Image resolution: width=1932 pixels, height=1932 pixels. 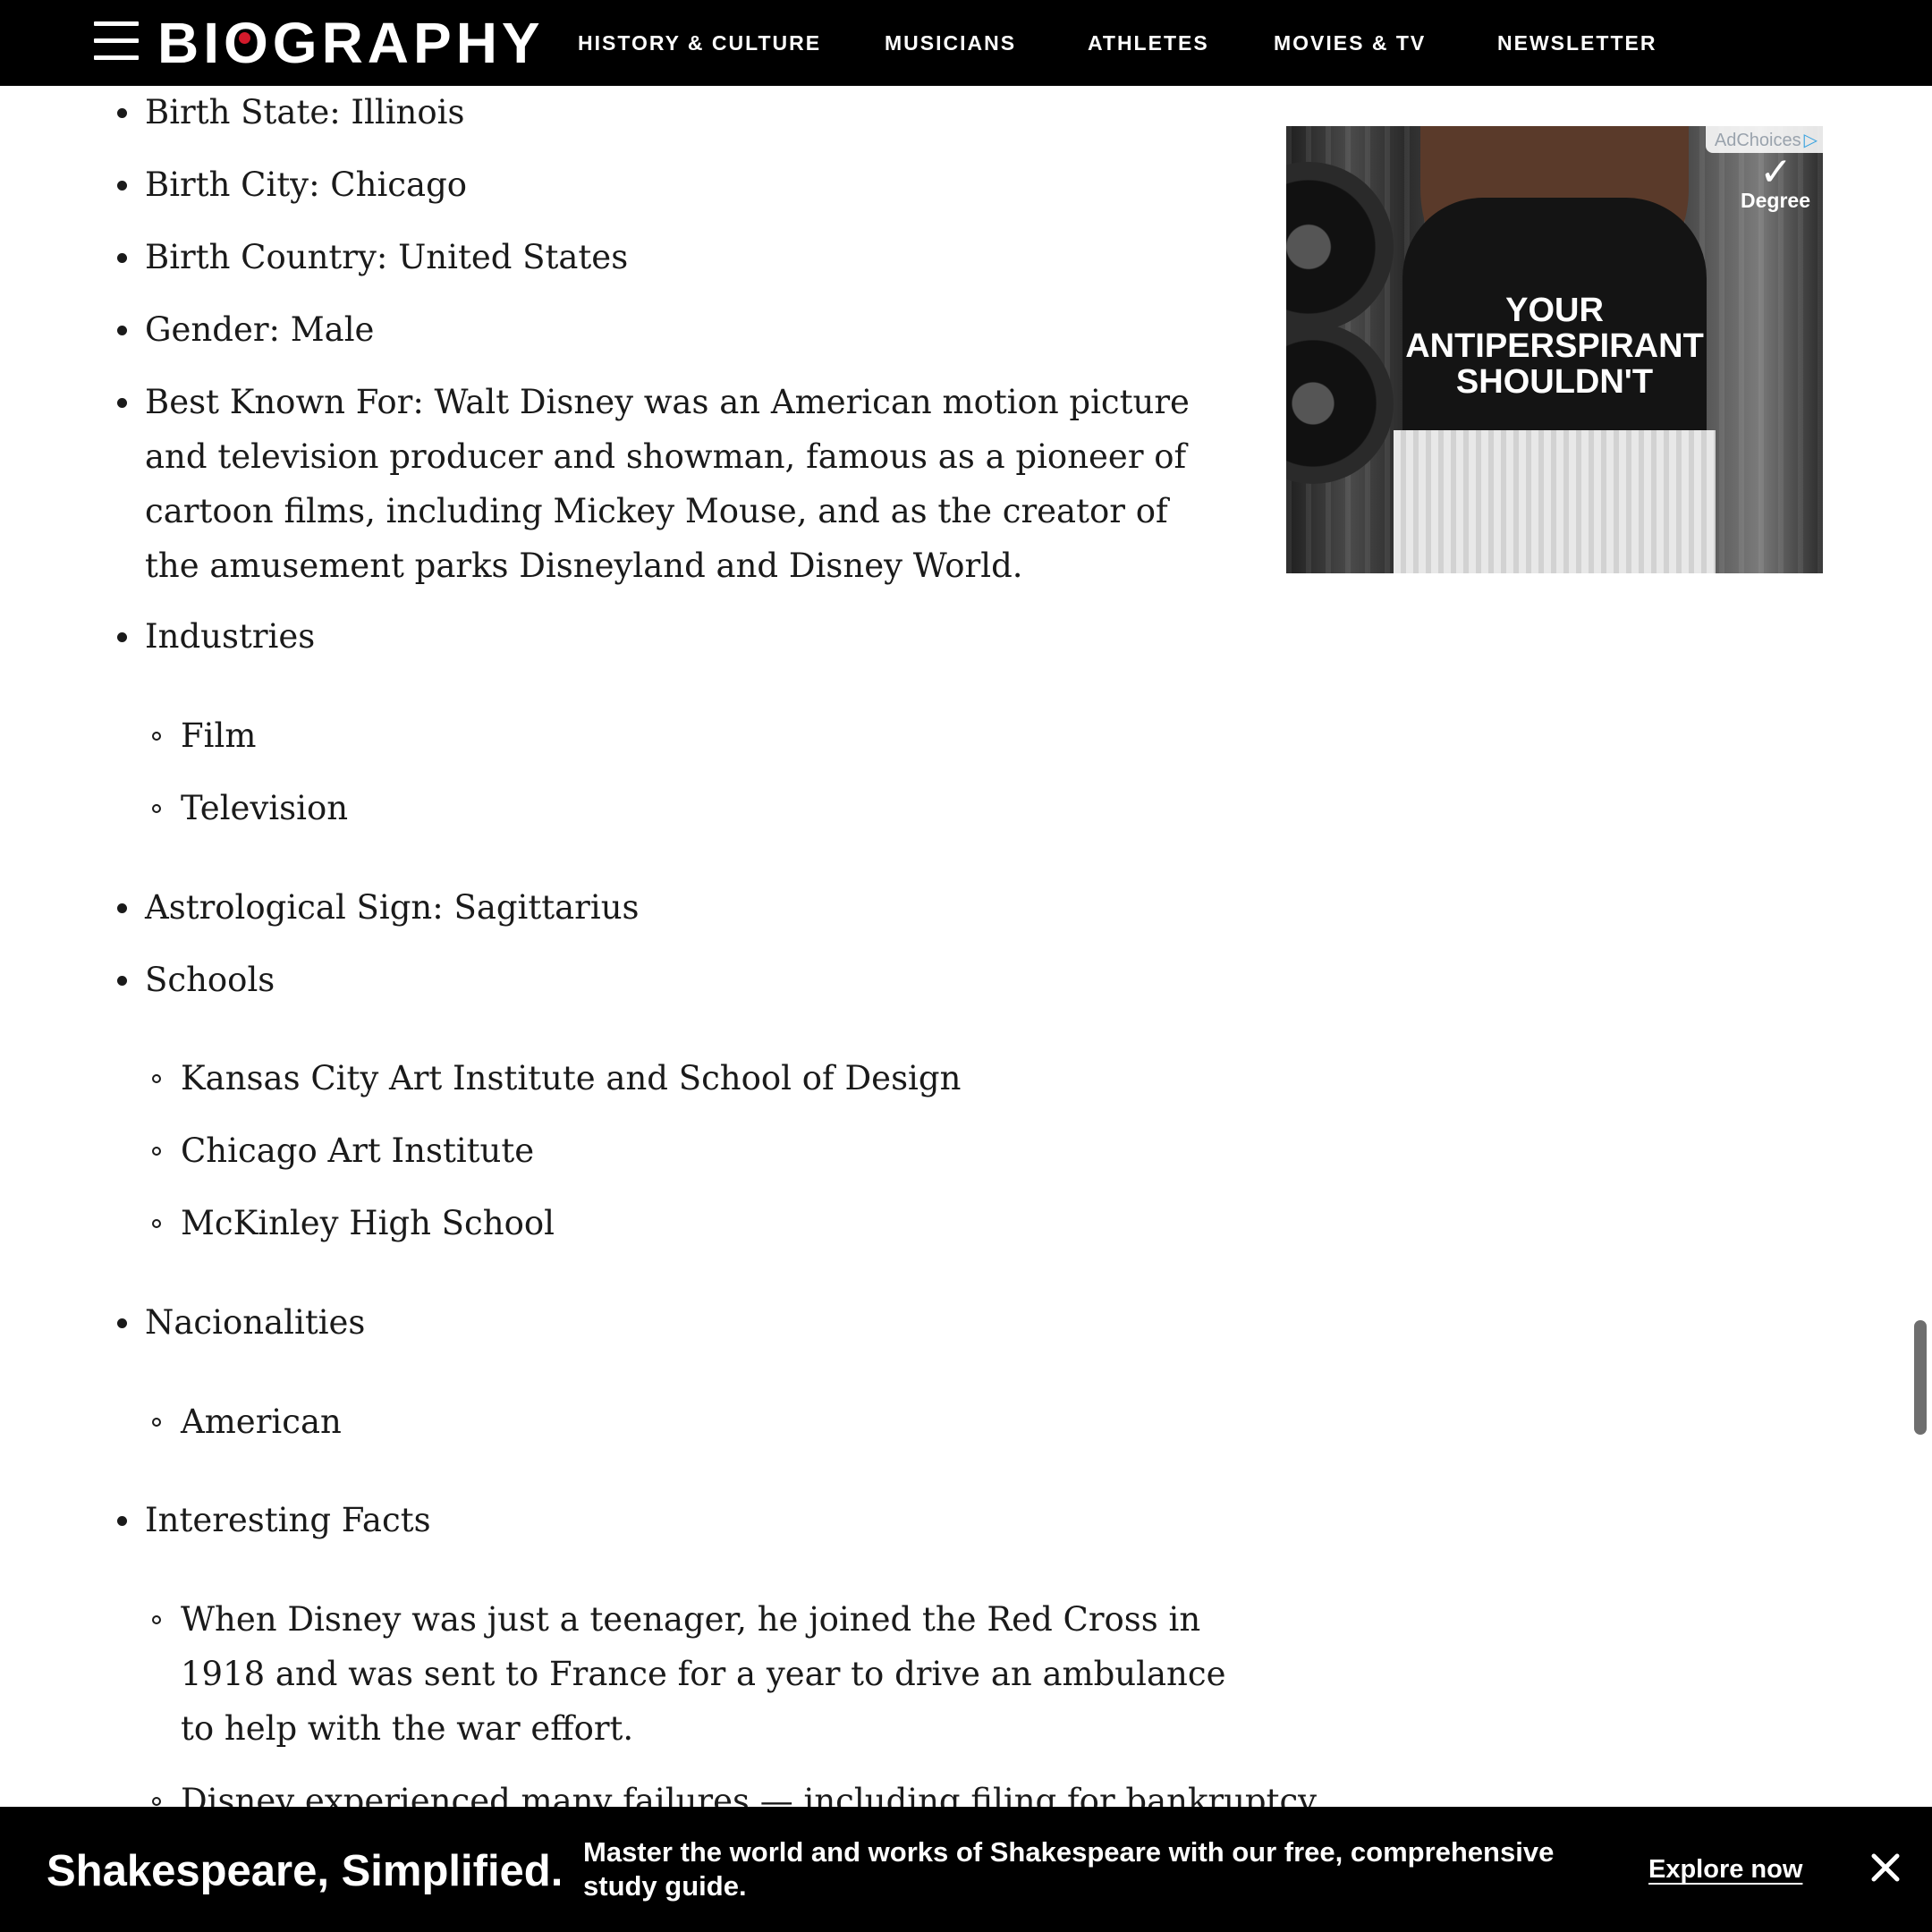 What do you see at coordinates (1810, 139) in the screenshot?
I see `adchoices-icon: ▷` at bounding box center [1810, 139].